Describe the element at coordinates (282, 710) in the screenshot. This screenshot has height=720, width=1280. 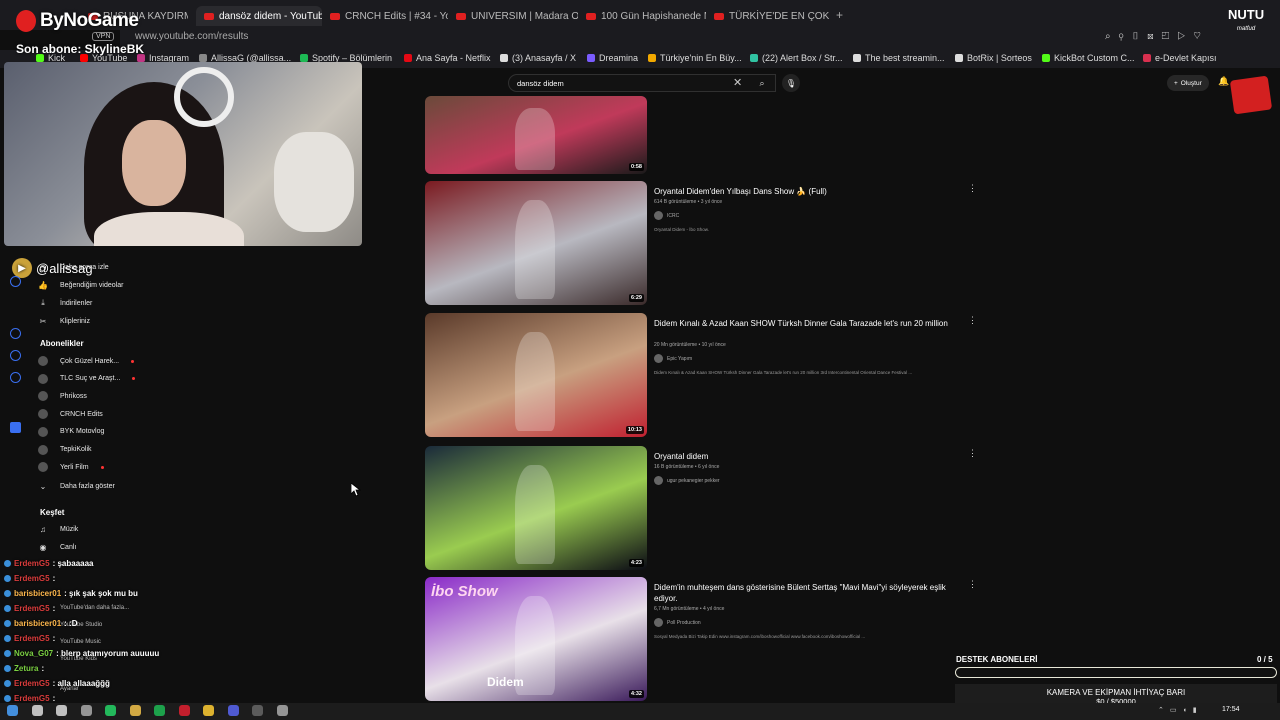
I see `settings-icon` at that location.